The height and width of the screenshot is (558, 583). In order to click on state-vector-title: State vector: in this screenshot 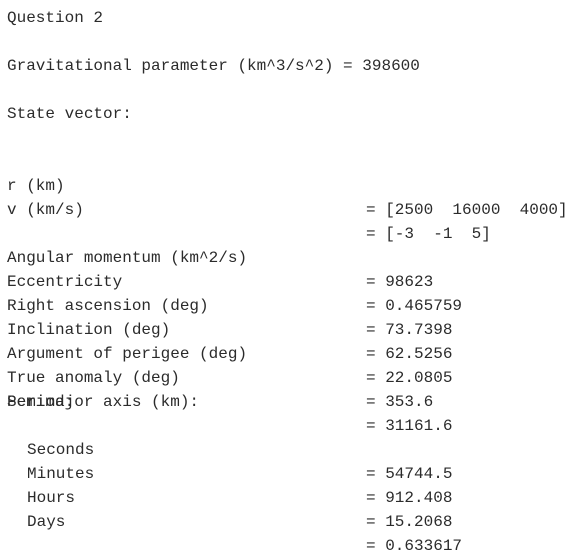, I will do `click(69, 114)`.